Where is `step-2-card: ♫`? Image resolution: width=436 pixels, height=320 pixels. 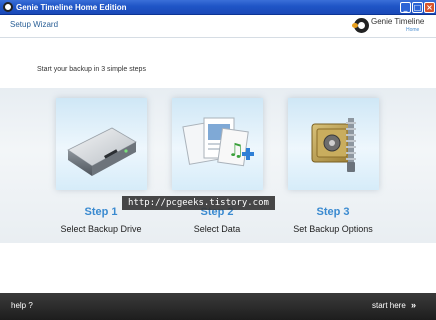 step-2-card: ♫ is located at coordinates (217, 144).